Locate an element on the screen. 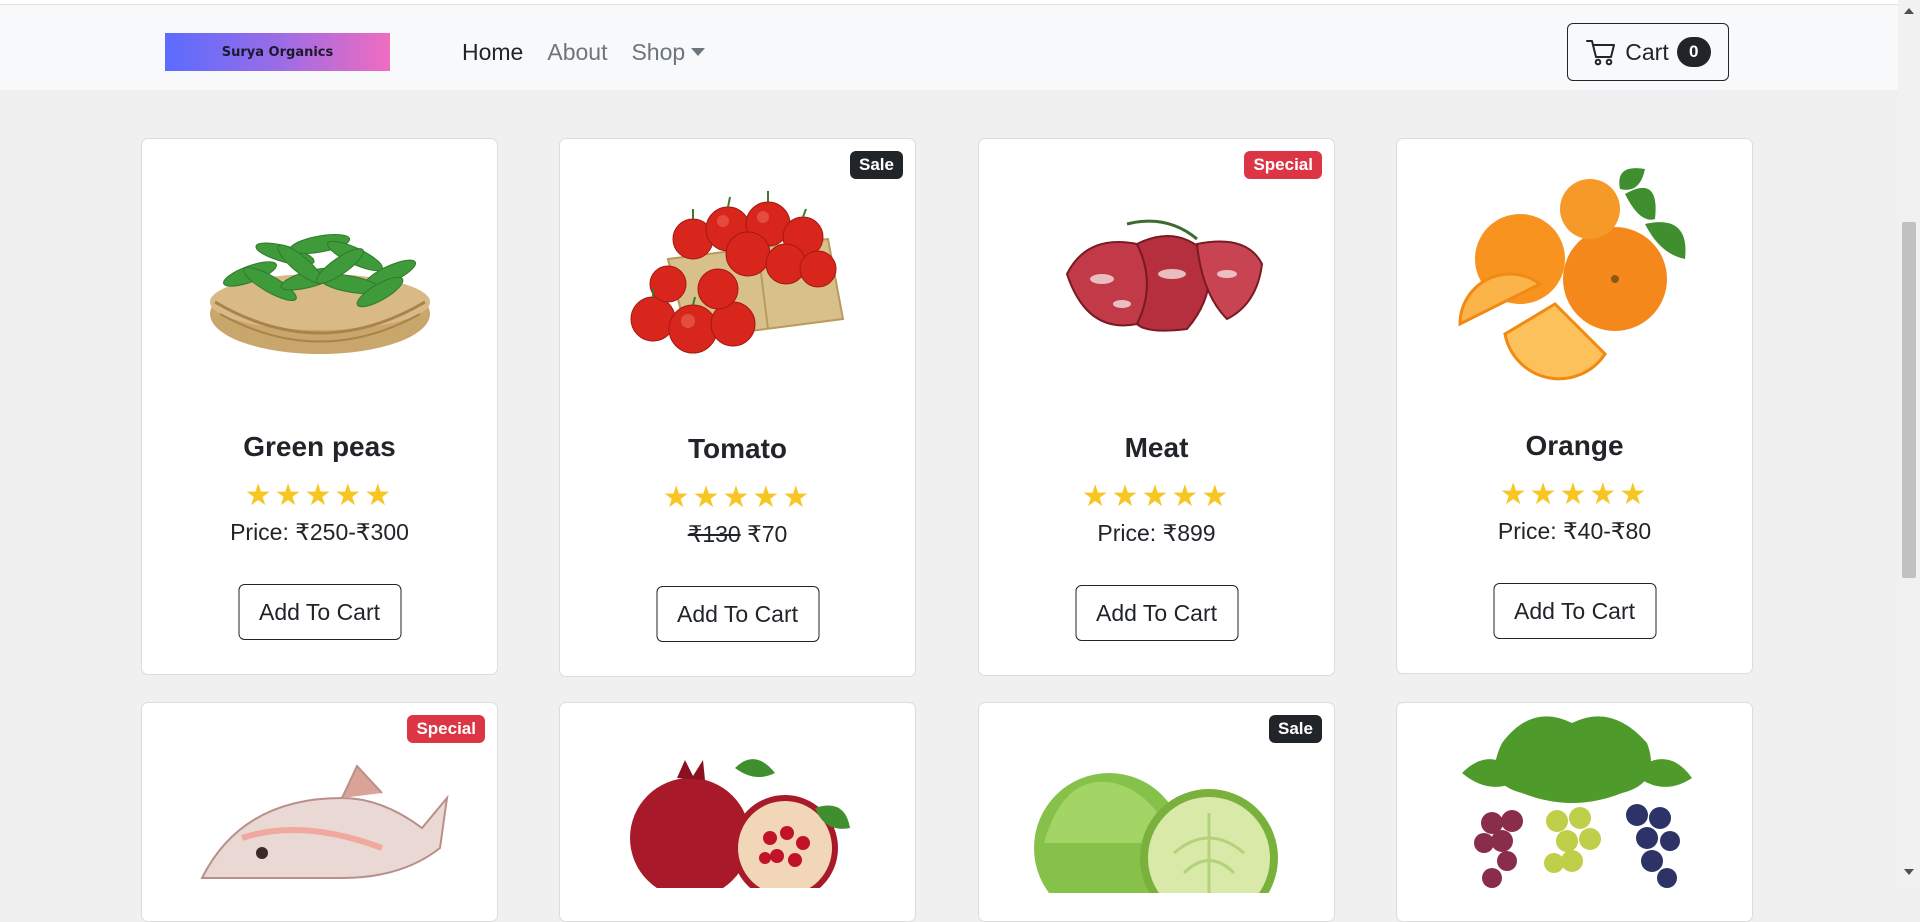 Image resolution: width=1920 pixels, height=922 pixels. tomato-image is located at coordinates (737, 274).